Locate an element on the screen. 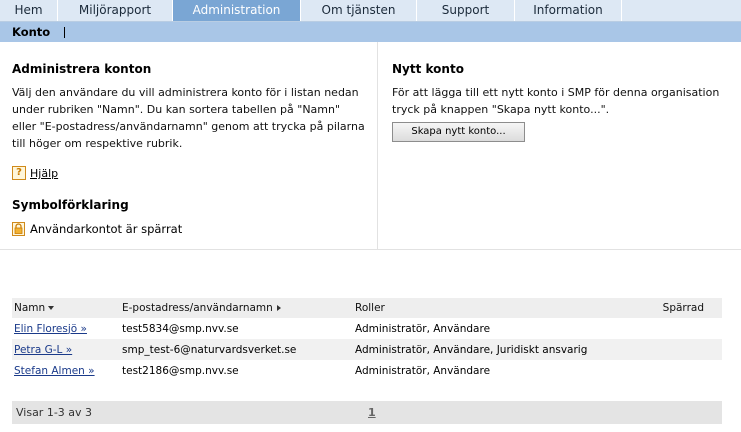  user-link: Stefan Almen » is located at coordinates (54, 371).